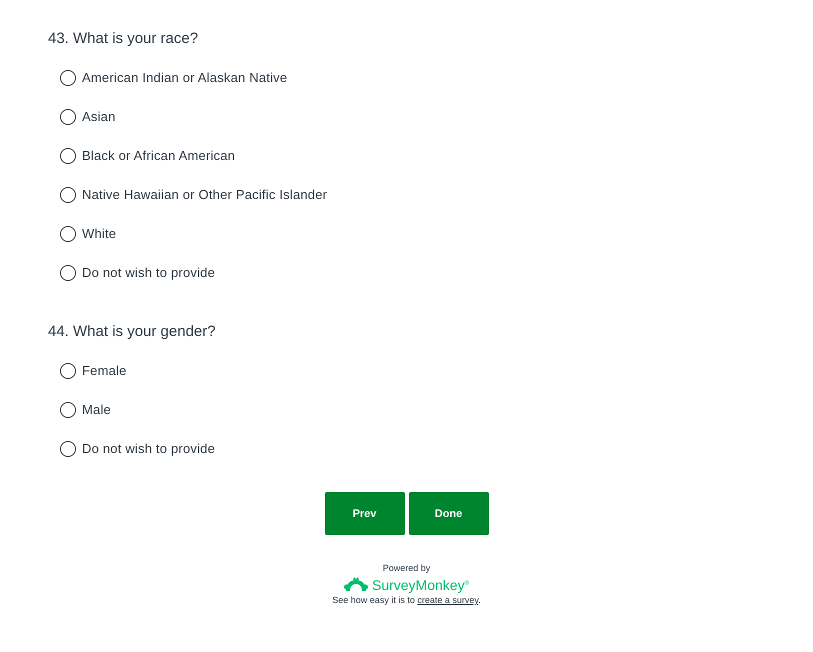 This screenshot has width=813, height=652. I want to click on radio-option: Asian, so click(88, 117).